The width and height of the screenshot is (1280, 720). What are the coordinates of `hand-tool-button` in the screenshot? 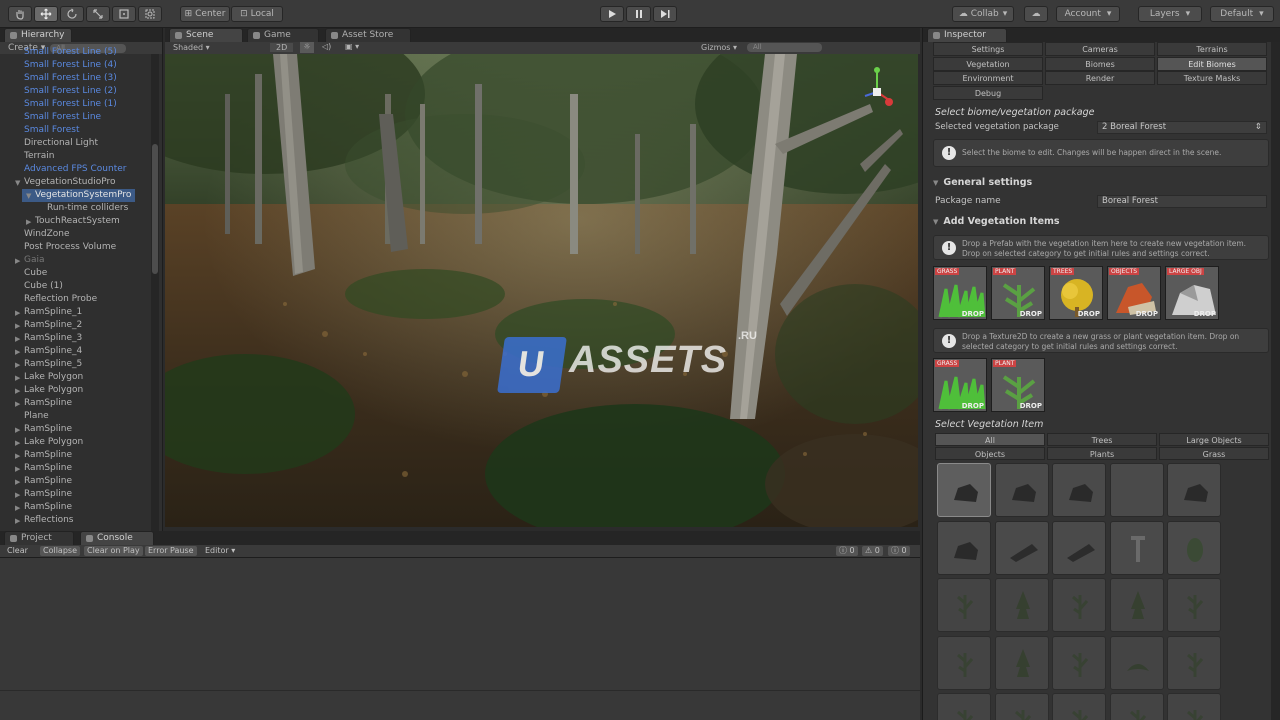 It's located at (20, 14).